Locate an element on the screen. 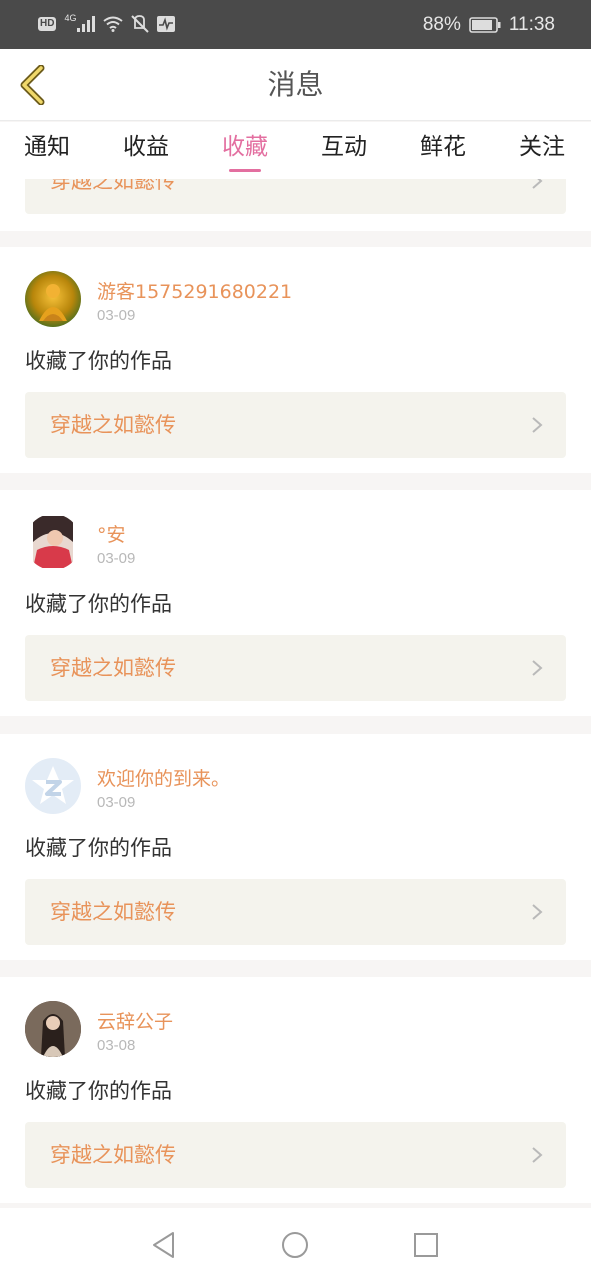 The image size is (591, 1280). username: 游客1575291680221 is located at coordinates (194, 290).